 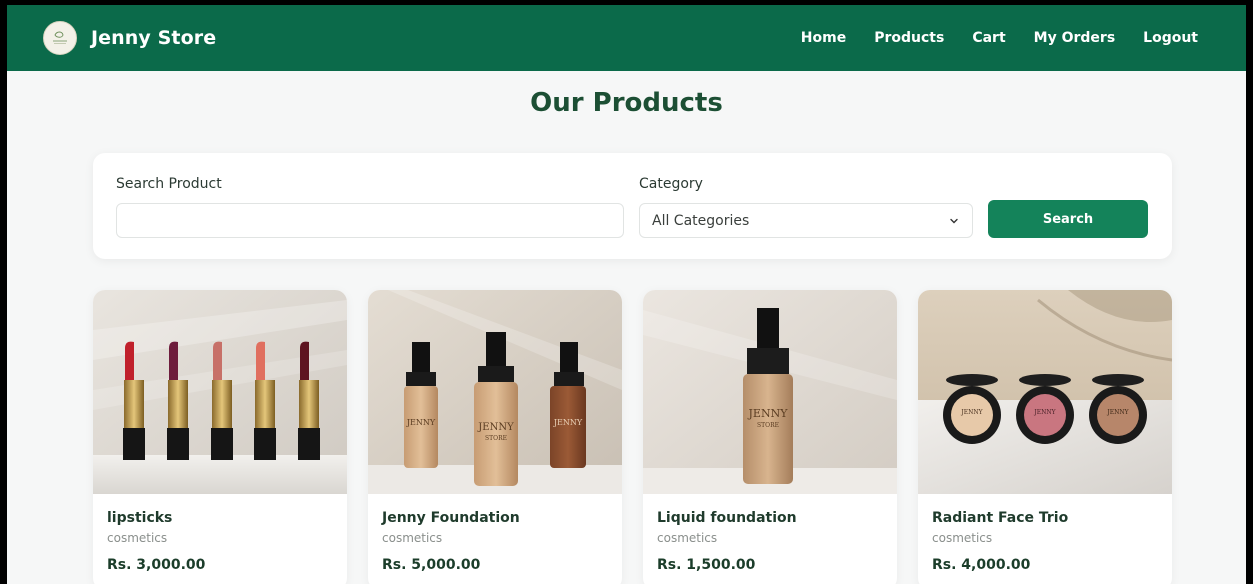 I want to click on nav-products: Products, so click(x=909, y=38).